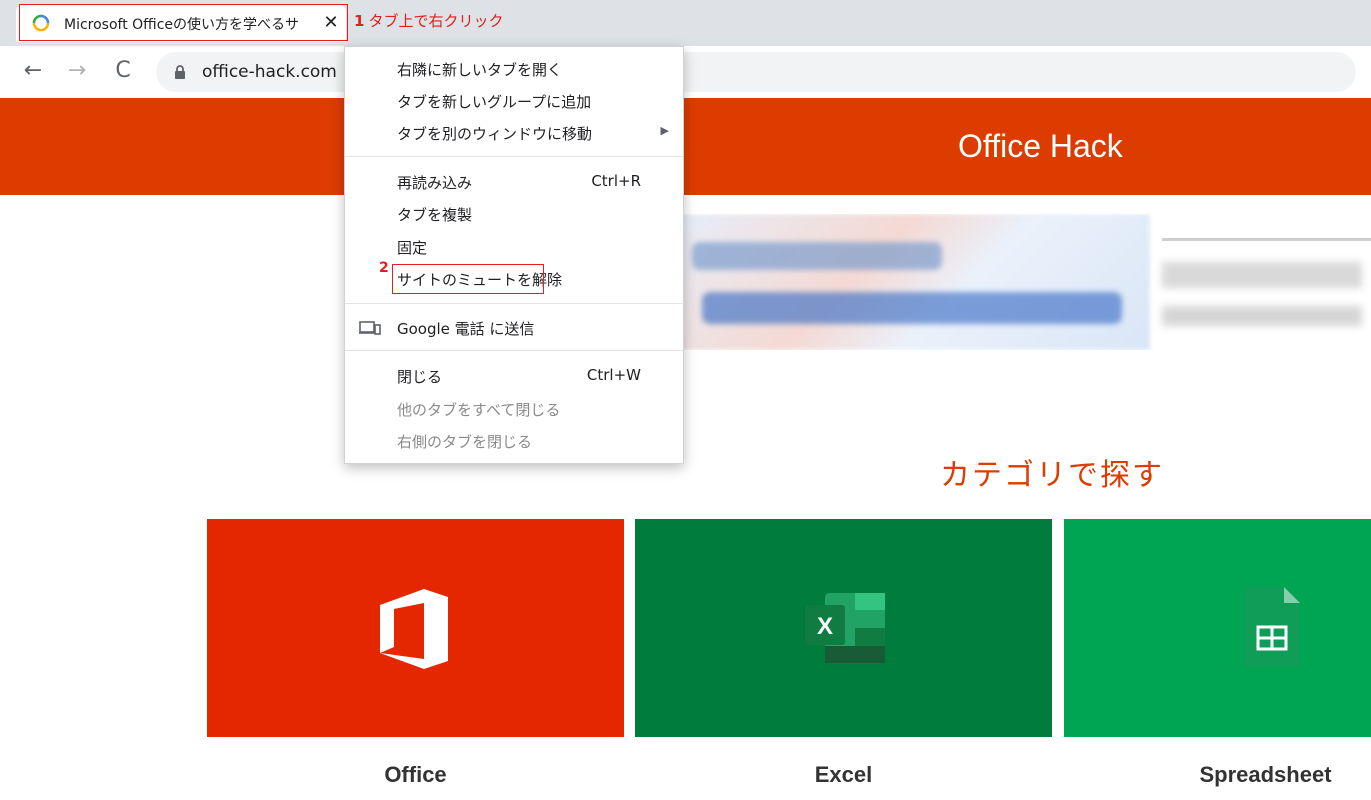 This screenshot has height=800, width=1371. I want to click on menu-item-close-other-tabs: 他のタブをすべて閉じる, so click(514, 409).